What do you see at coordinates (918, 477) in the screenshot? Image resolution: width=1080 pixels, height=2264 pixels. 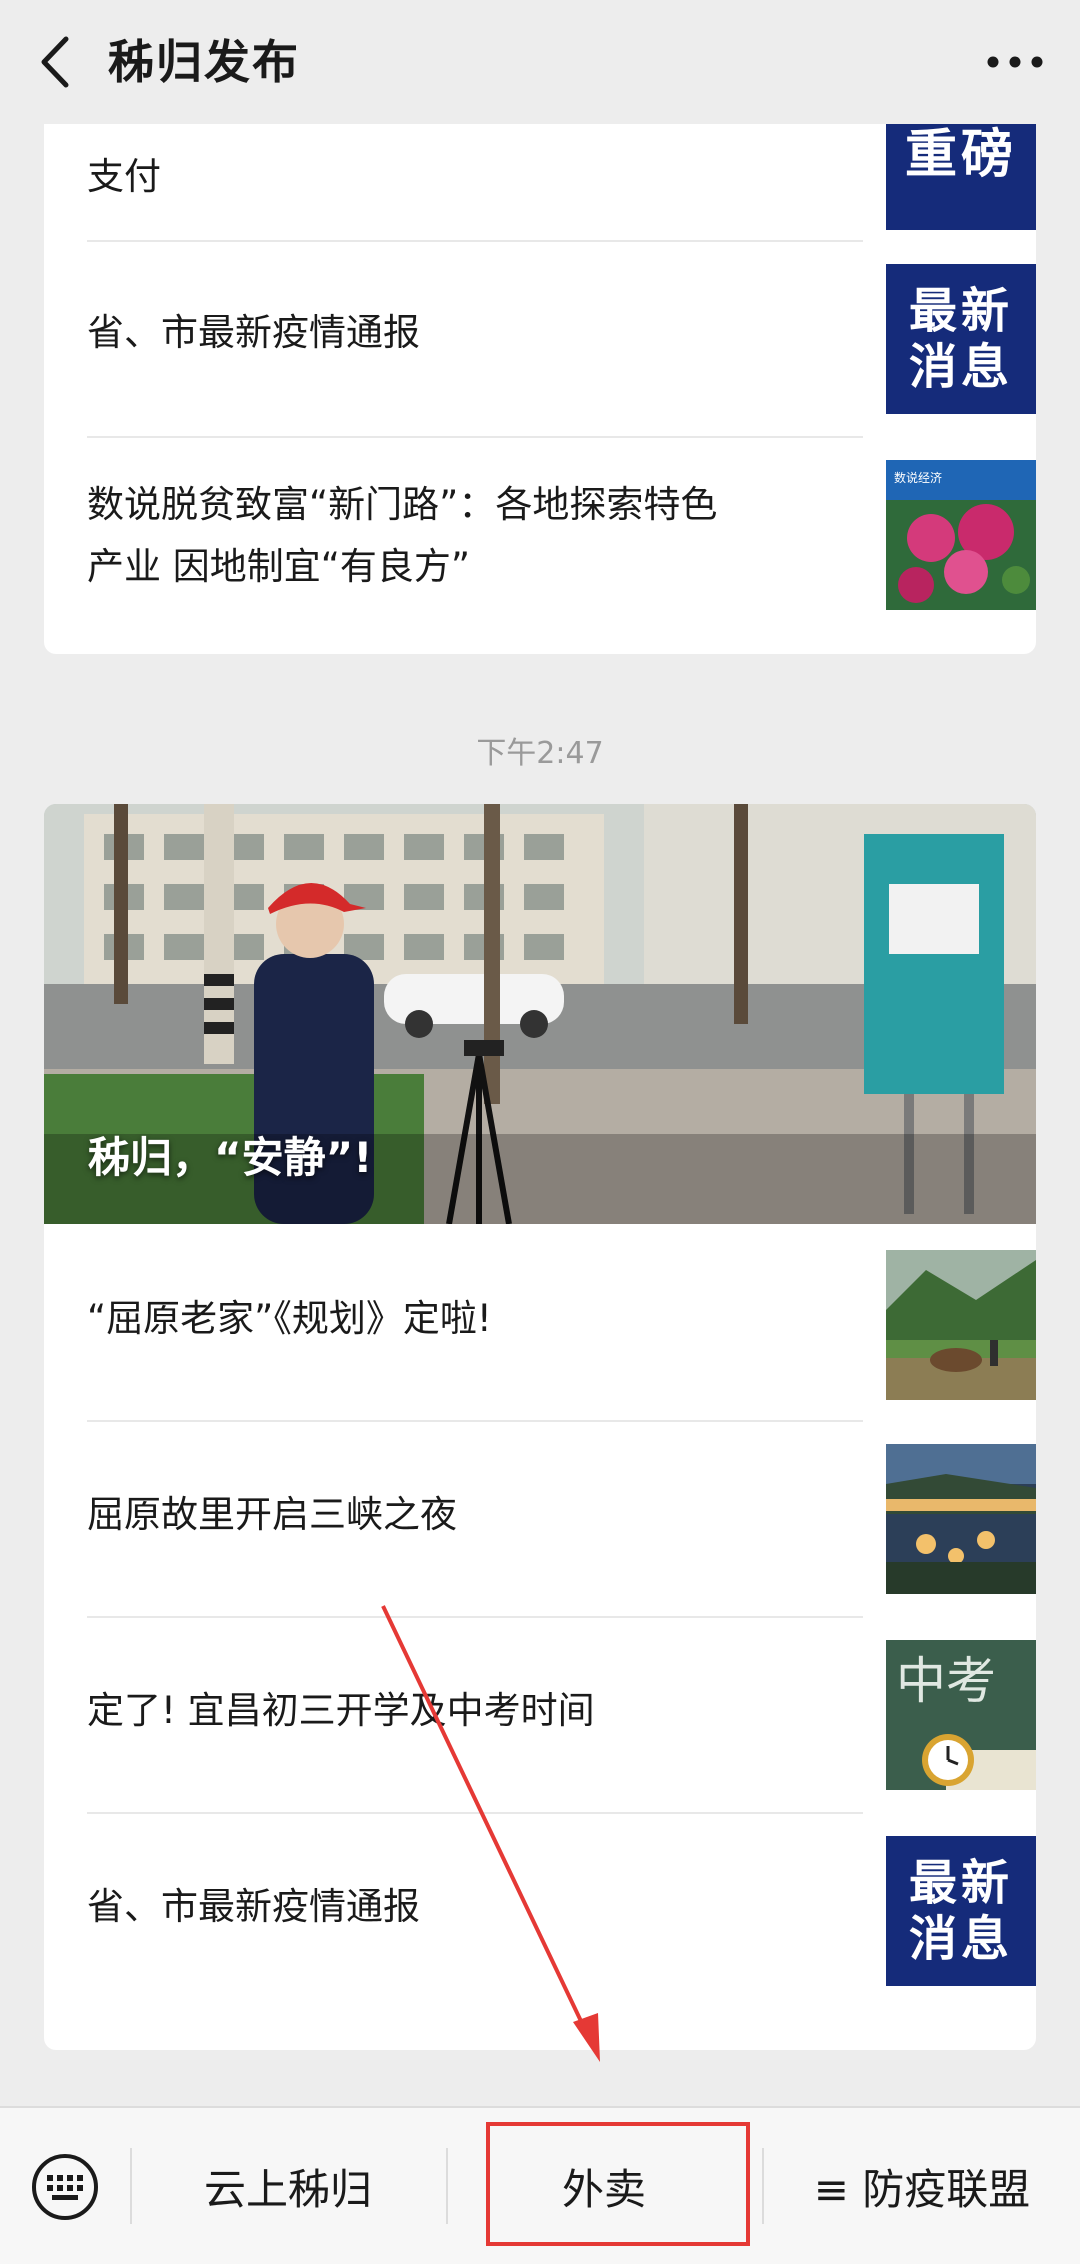 I see `thumb-badge: 数说经济` at bounding box center [918, 477].